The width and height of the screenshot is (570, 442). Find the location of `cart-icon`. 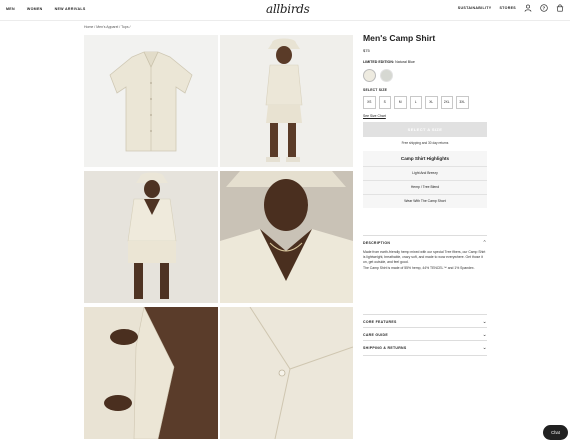

cart-icon is located at coordinates (560, 8).